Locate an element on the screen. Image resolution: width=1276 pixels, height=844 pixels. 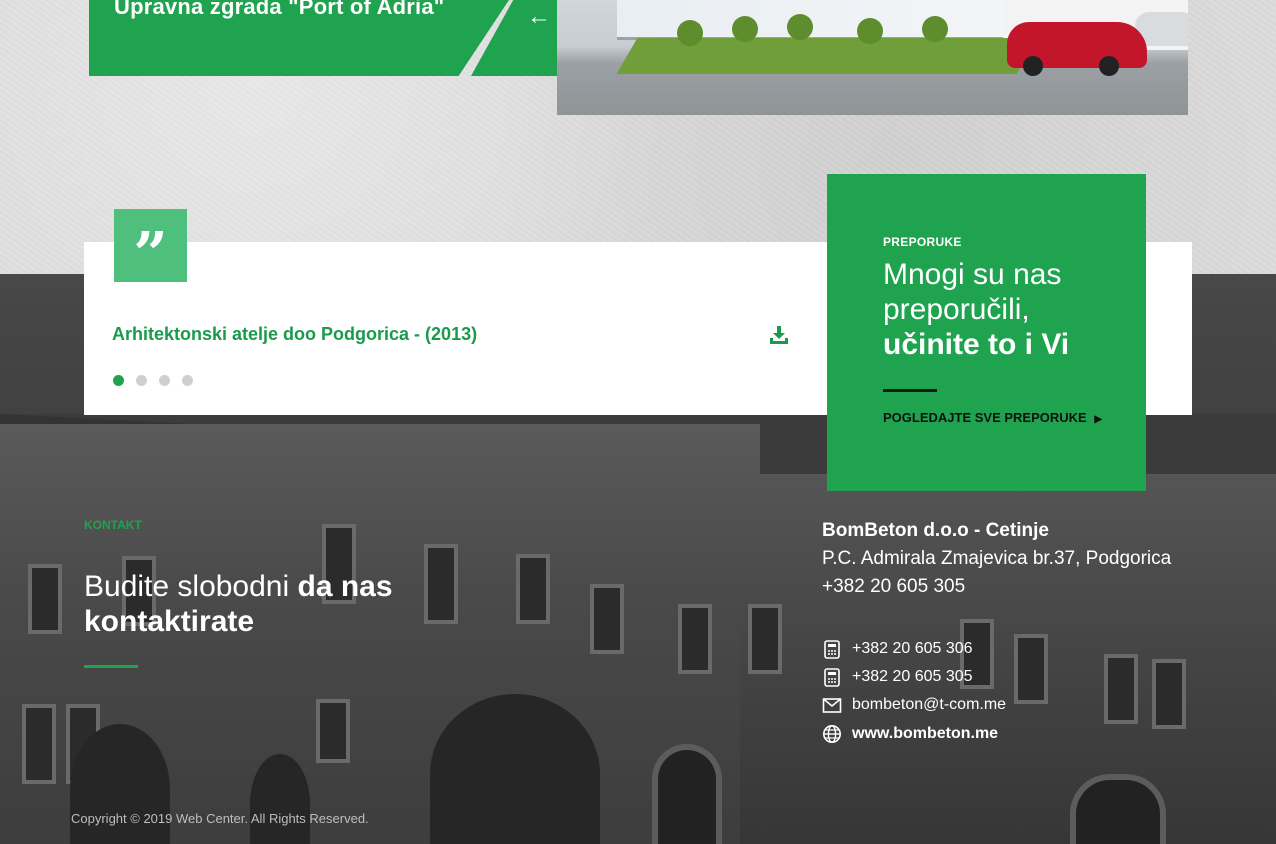
recommendations-heading-line2: preporučili, is located at coordinates (956, 309).